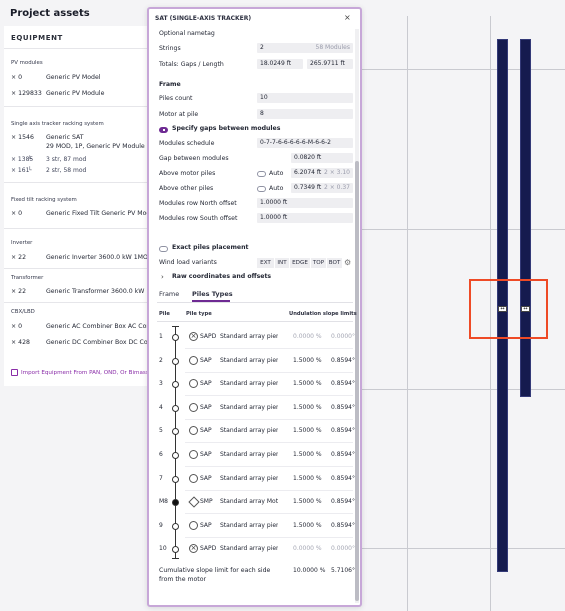  Describe the element at coordinates (330, 64) in the screenshot. I see `totals-length-field: 265.9711 ft` at that location.